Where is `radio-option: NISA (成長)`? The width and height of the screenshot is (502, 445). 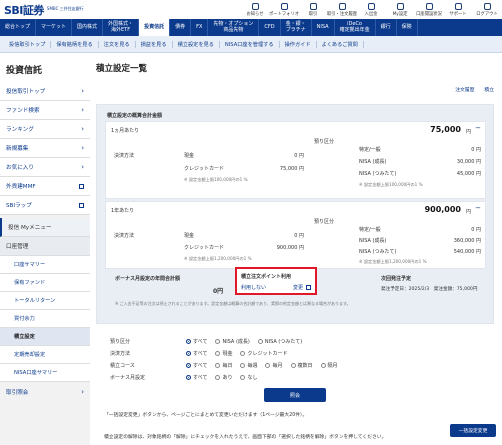 radio-option: NISA (成長) is located at coordinates (232, 341).